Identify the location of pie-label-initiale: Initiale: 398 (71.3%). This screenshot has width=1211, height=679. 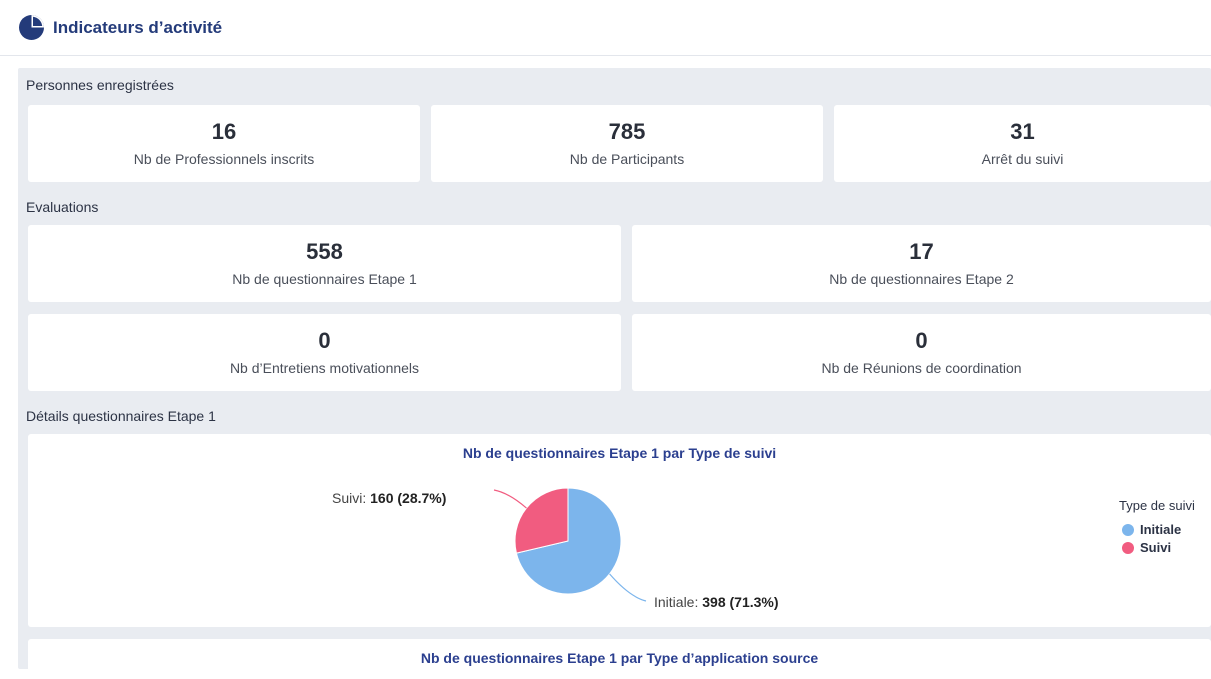
(716, 602).